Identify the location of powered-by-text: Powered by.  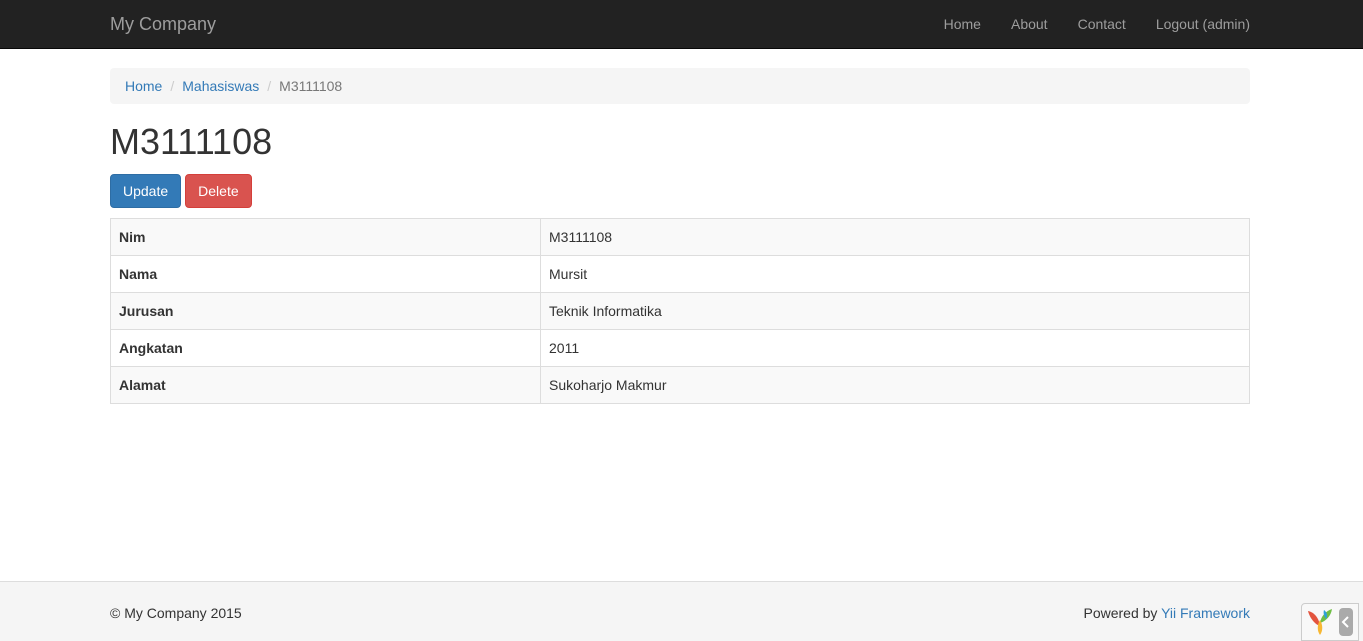
(1120, 613).